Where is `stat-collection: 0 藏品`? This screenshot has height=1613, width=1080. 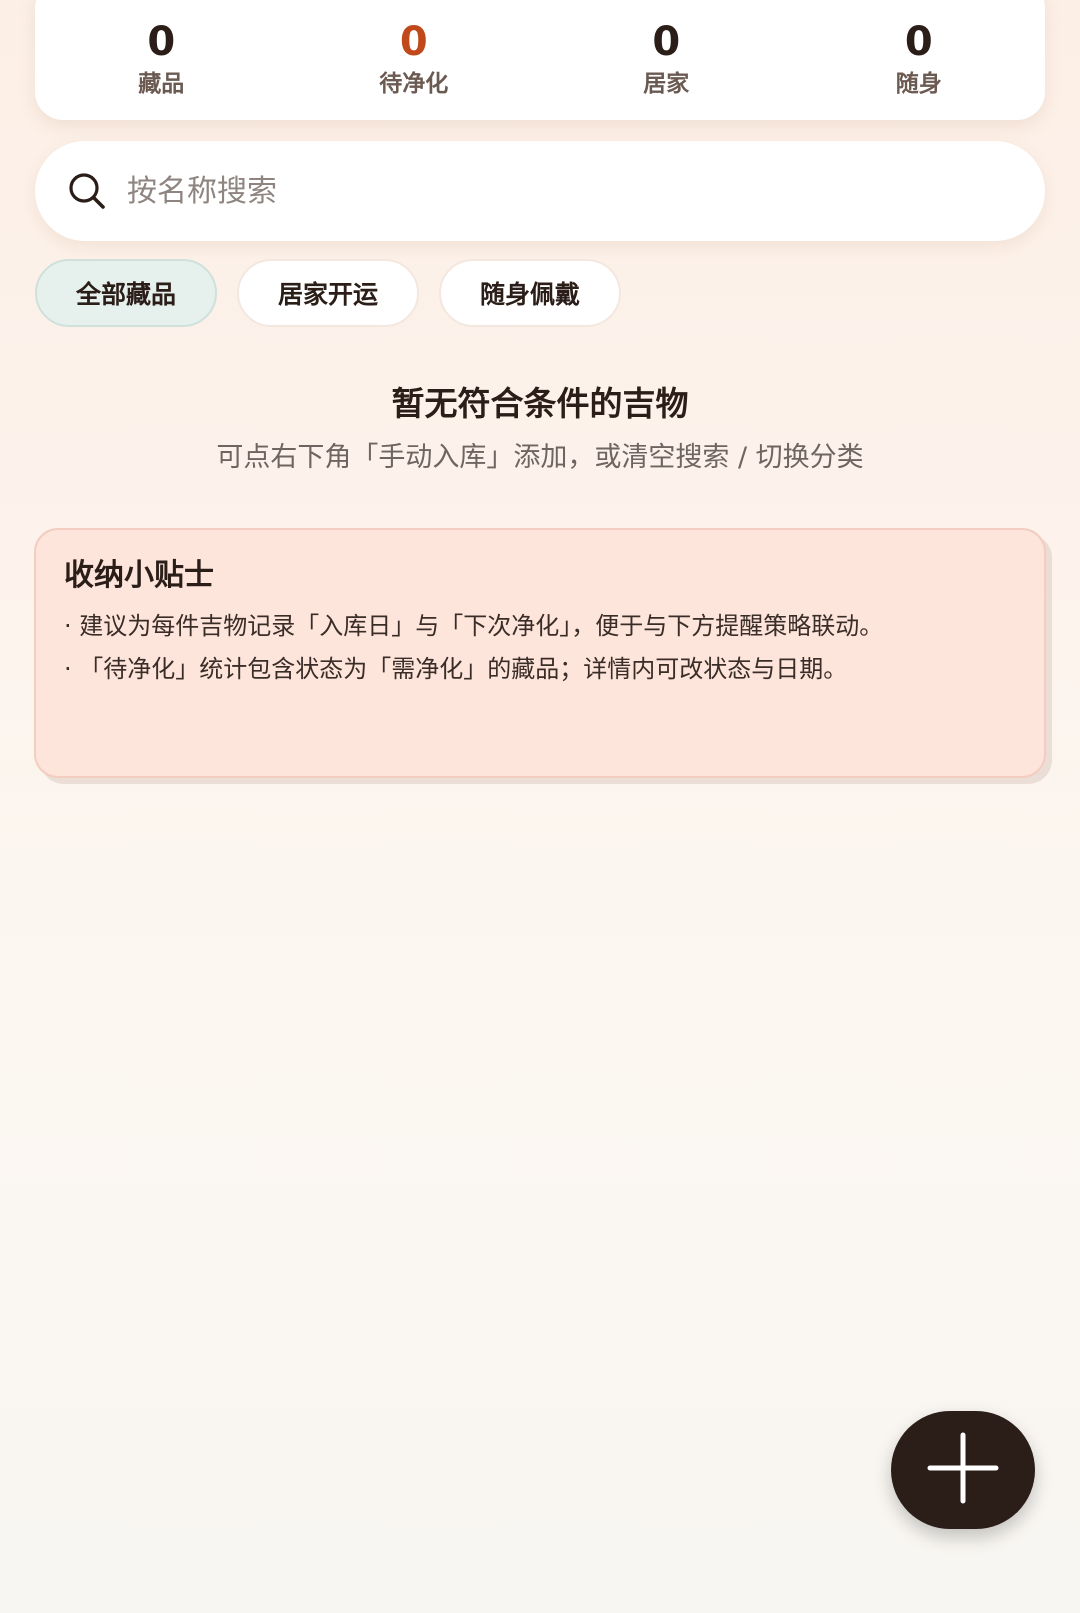
stat-collection: 0 藏品 is located at coordinates (161, 59).